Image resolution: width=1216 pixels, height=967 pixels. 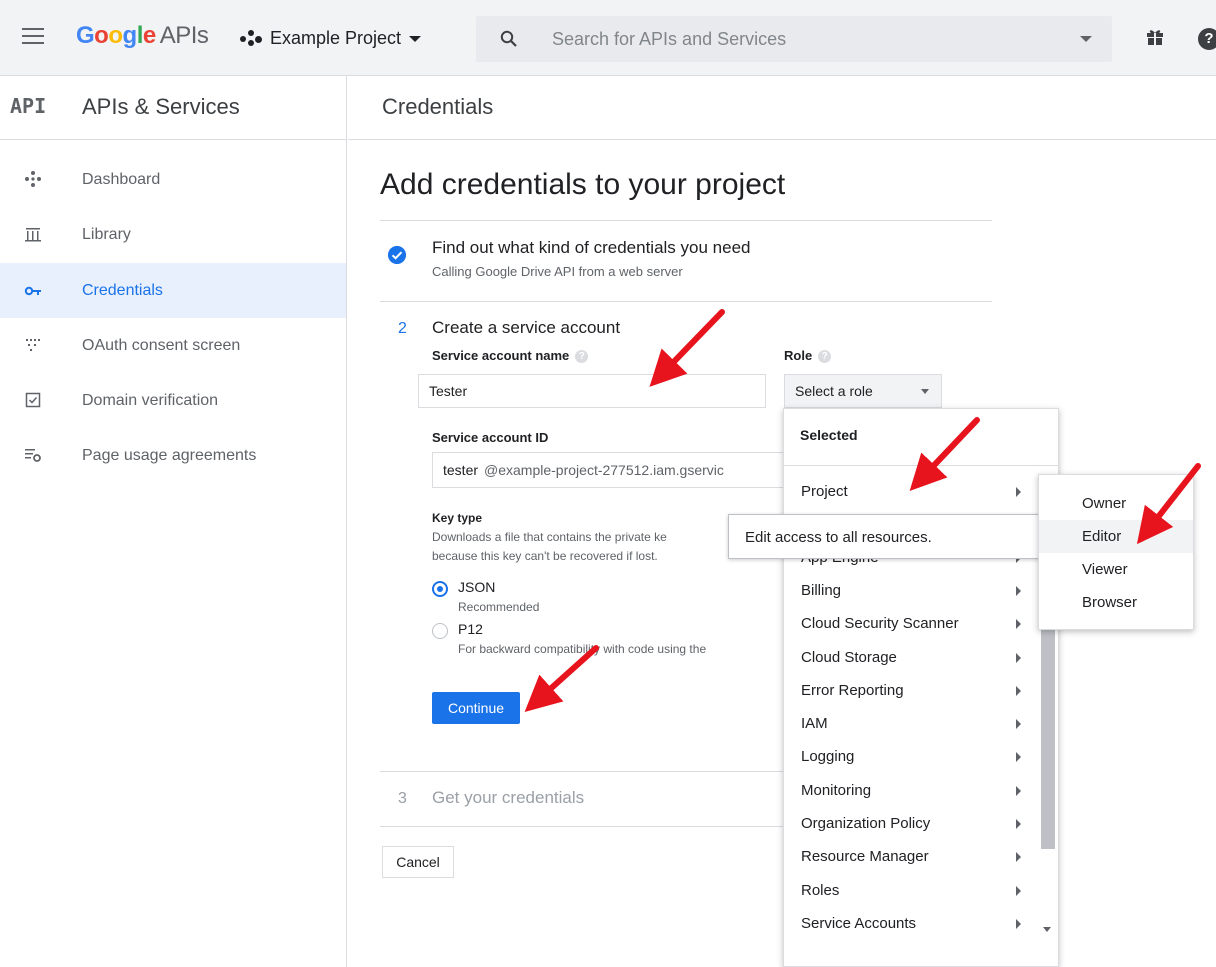 What do you see at coordinates (418, 862) in the screenshot?
I see `cancel-button: Cancel` at bounding box center [418, 862].